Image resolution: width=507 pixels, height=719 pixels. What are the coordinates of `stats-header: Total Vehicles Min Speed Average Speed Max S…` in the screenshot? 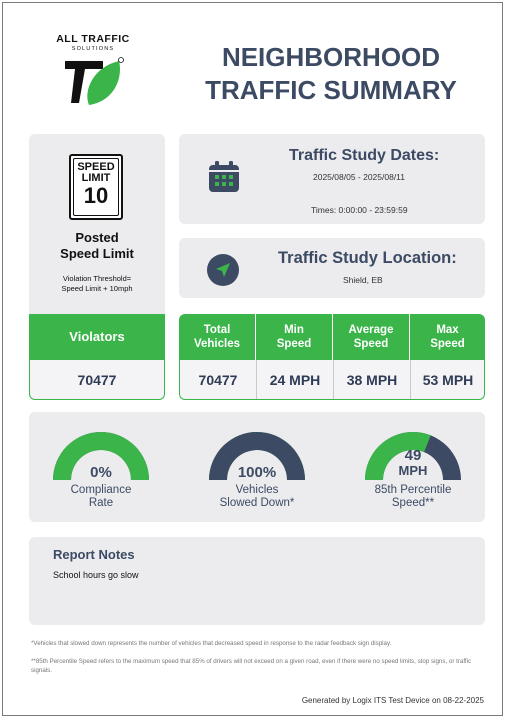 It's located at (332, 337).